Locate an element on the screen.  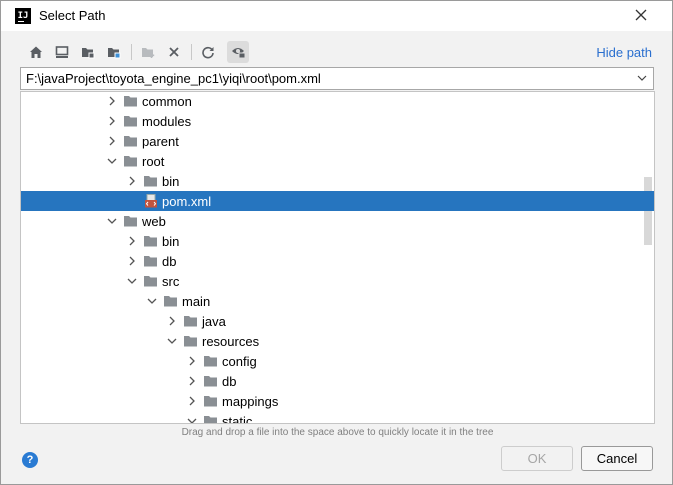
delete-icon is located at coordinates (174, 52).